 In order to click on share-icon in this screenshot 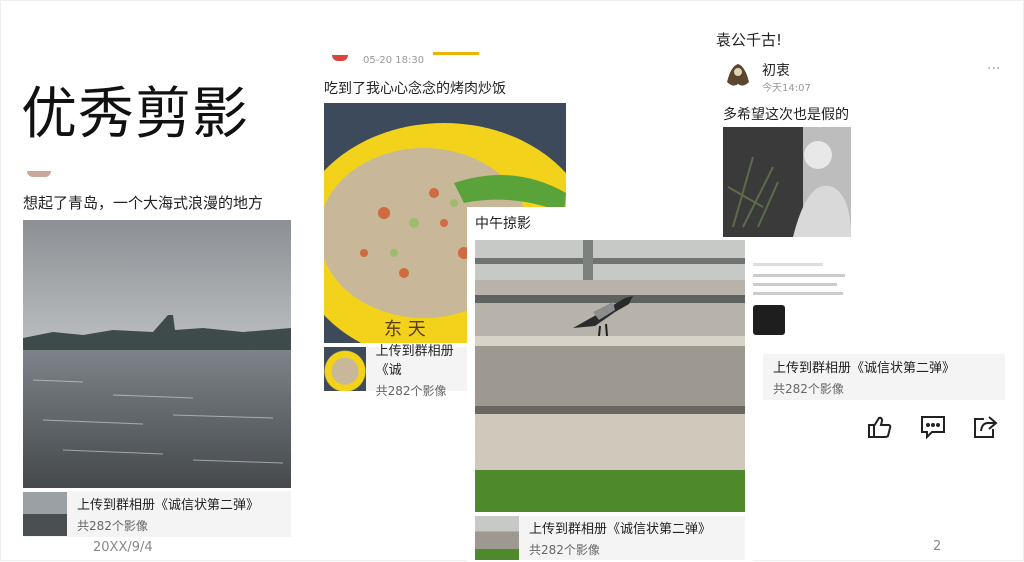, I will do `click(985, 427)`.